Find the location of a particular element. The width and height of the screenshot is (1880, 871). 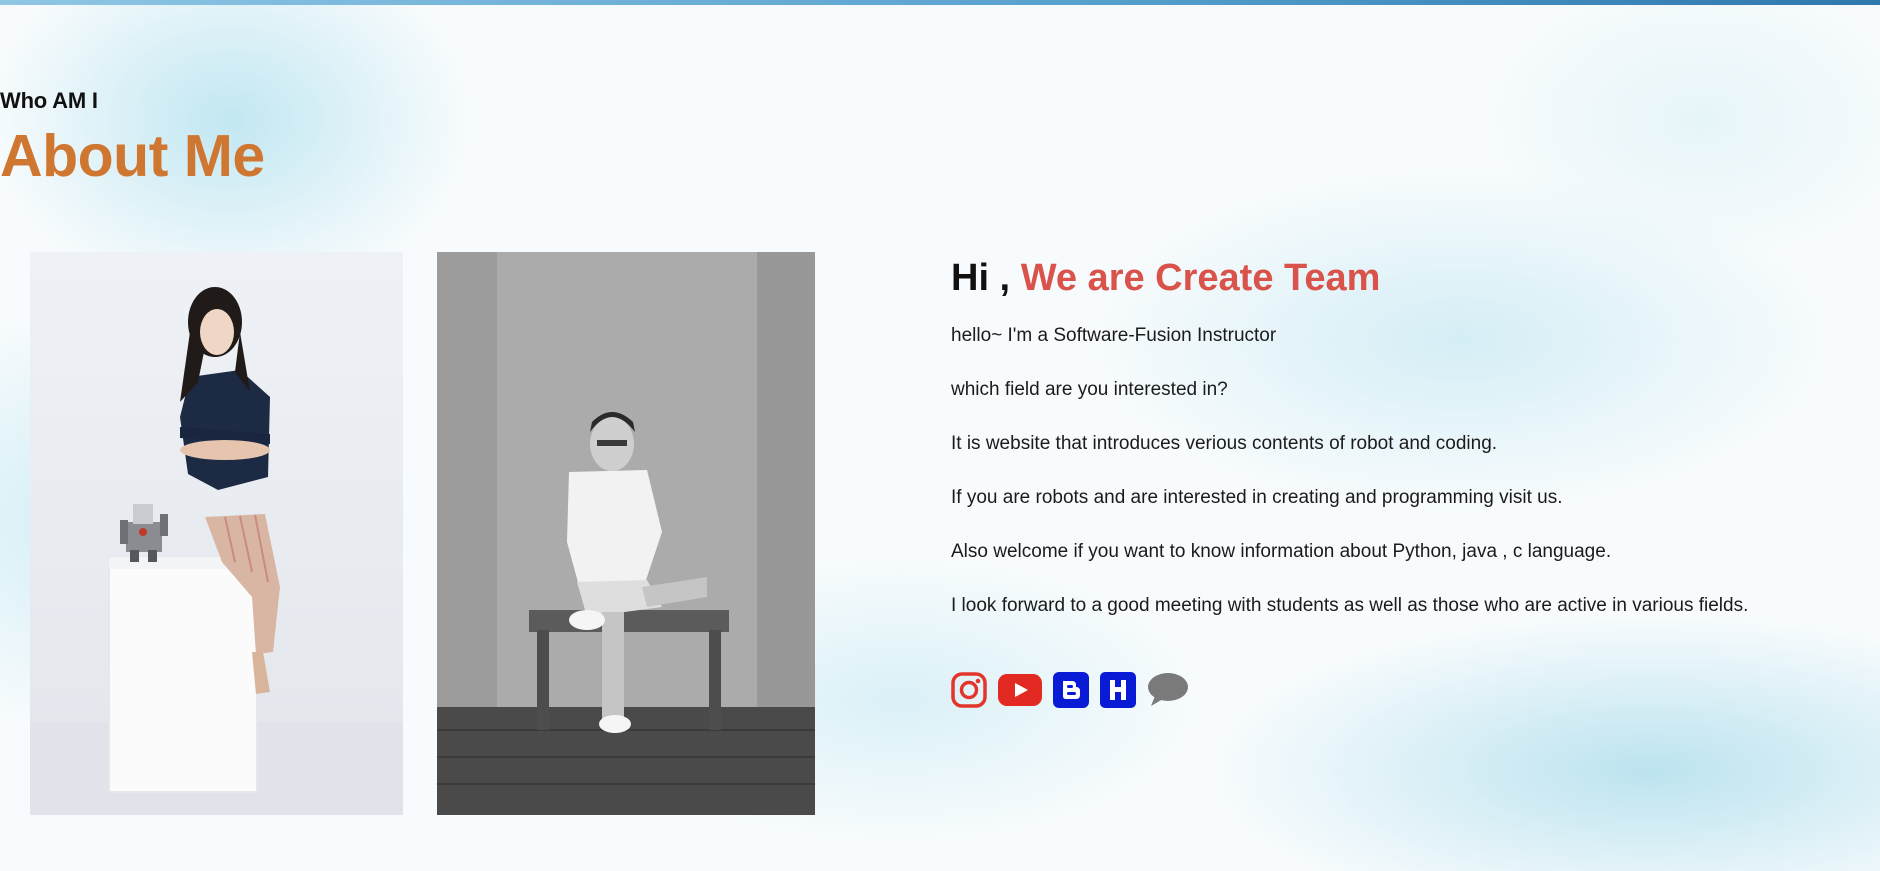

chat-bubble-icon is located at coordinates (1168, 690).